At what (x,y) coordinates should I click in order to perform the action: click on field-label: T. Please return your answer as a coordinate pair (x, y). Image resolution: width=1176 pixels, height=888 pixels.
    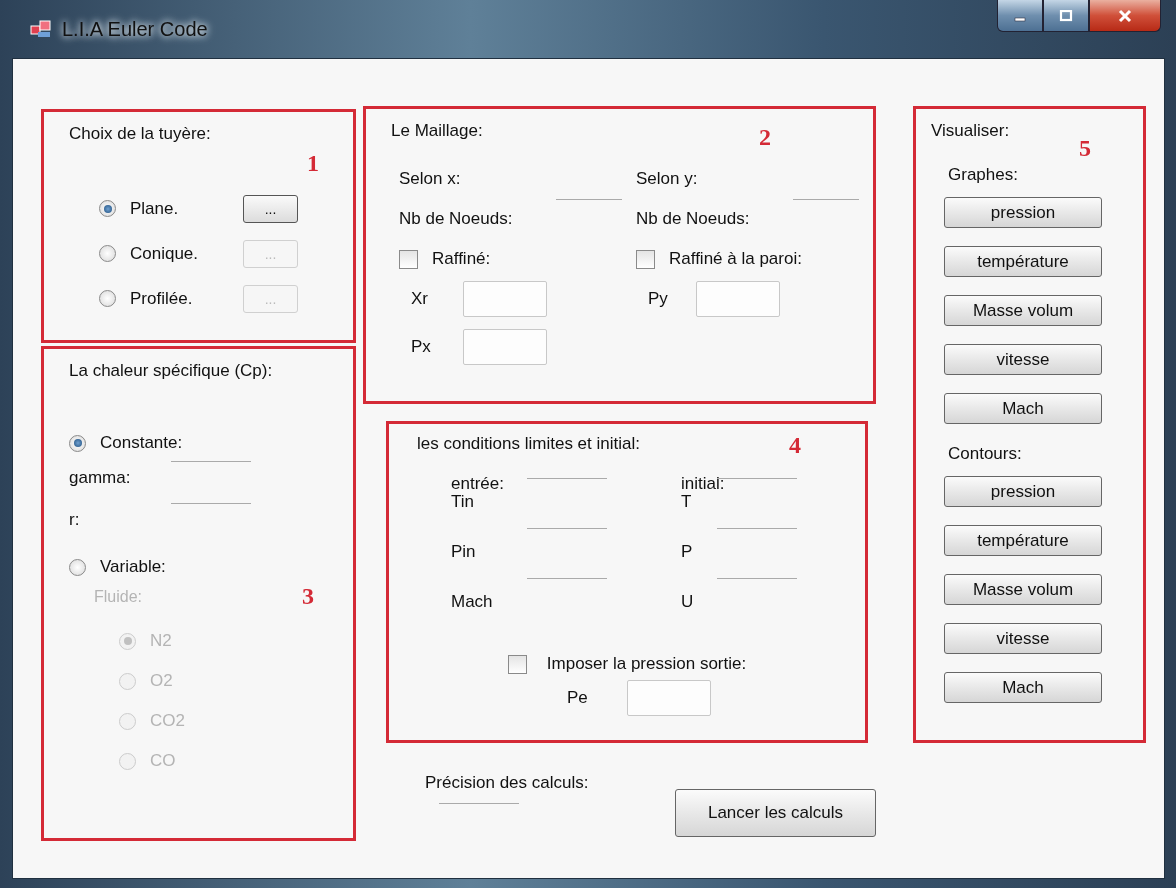
    Looking at the image, I should click on (687, 502).